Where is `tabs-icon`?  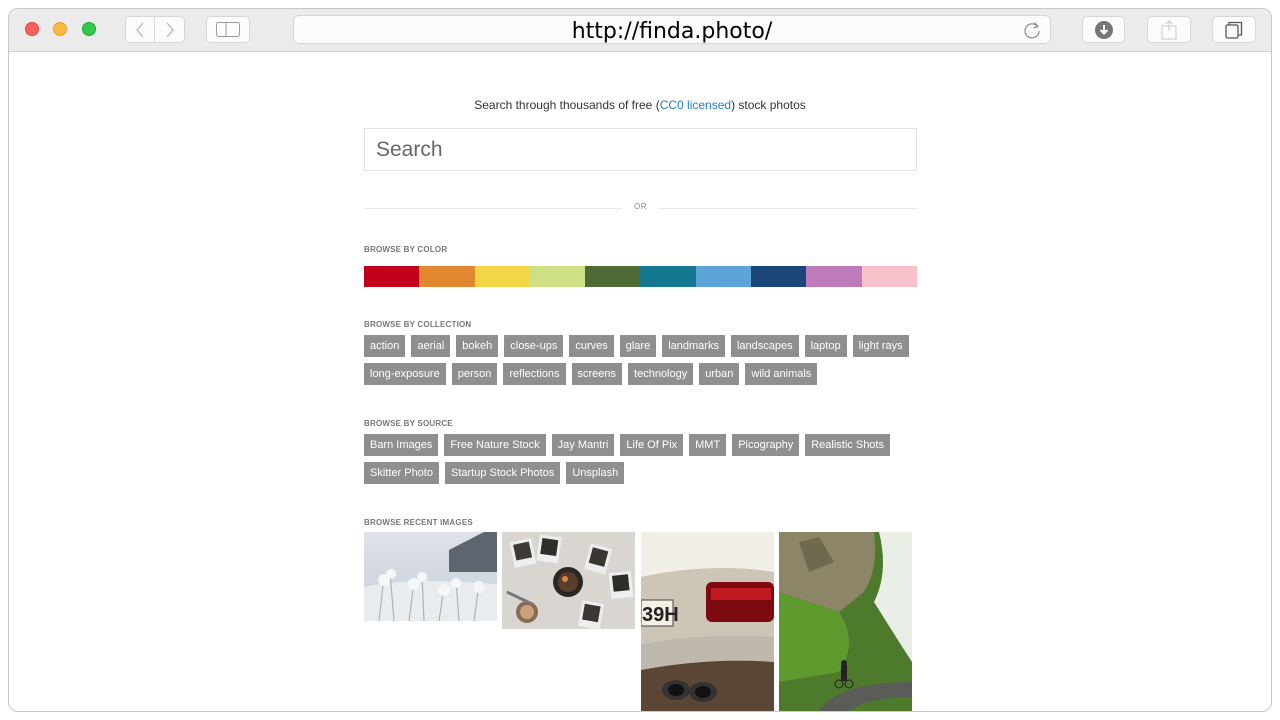 tabs-icon is located at coordinates (1234, 30).